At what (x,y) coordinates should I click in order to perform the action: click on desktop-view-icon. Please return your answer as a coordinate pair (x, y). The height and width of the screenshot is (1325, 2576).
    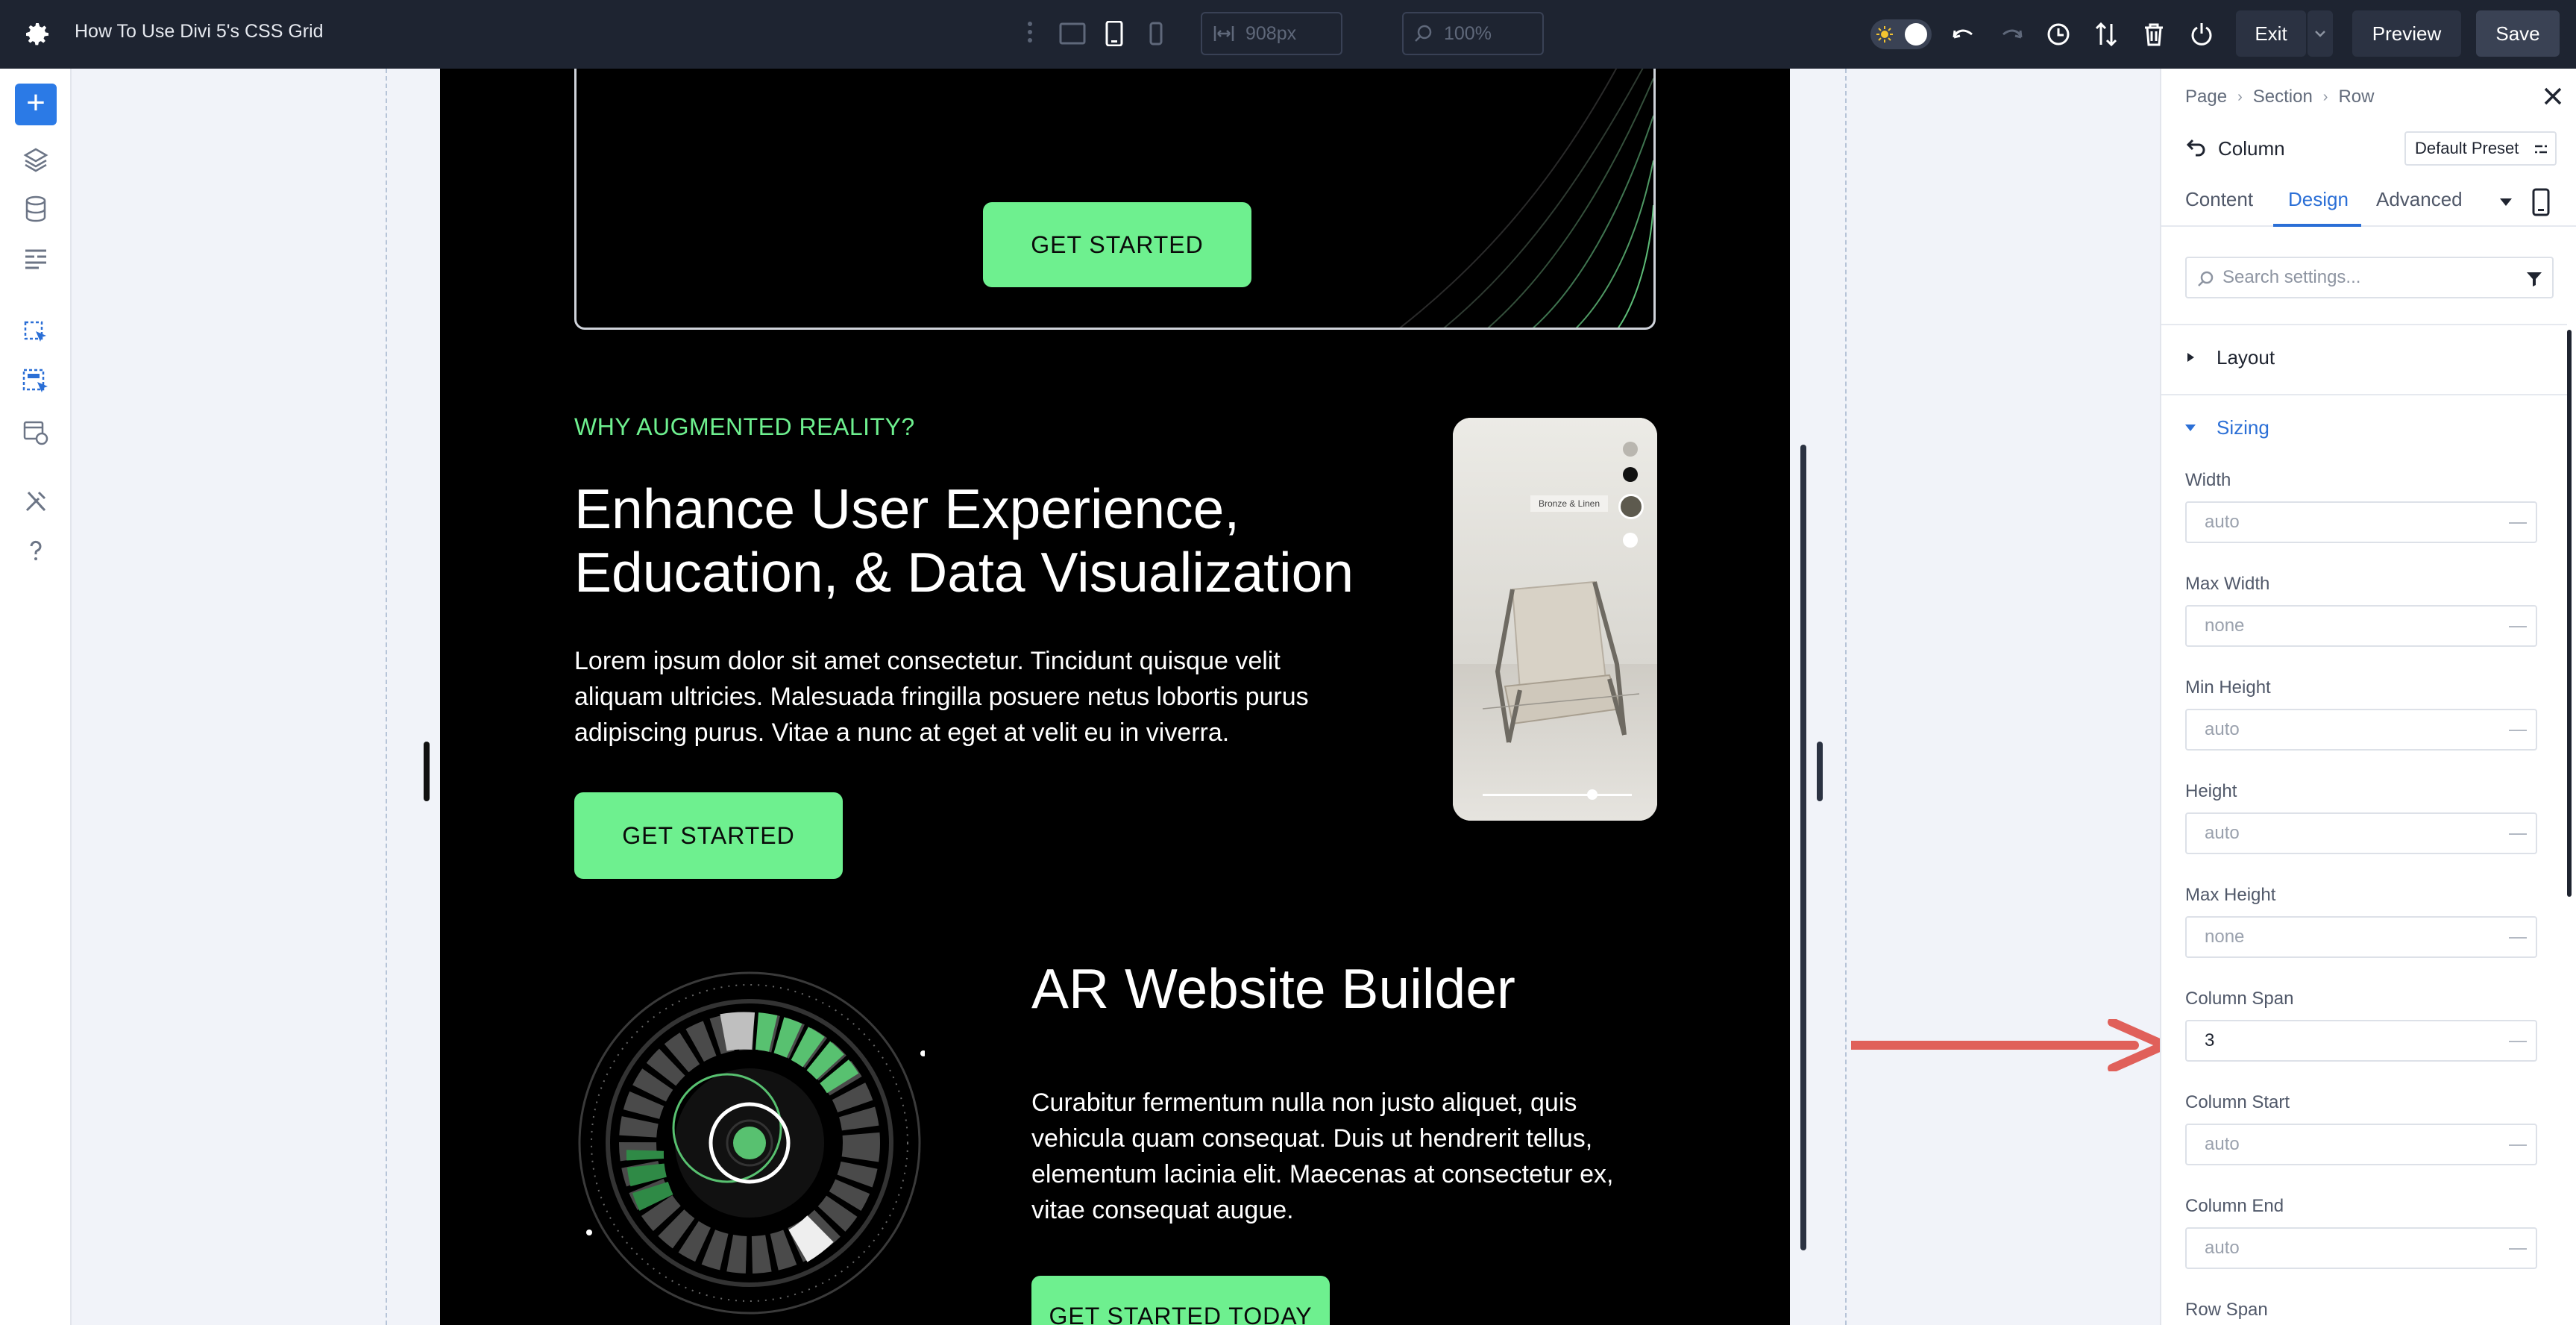
    Looking at the image, I should click on (1073, 33).